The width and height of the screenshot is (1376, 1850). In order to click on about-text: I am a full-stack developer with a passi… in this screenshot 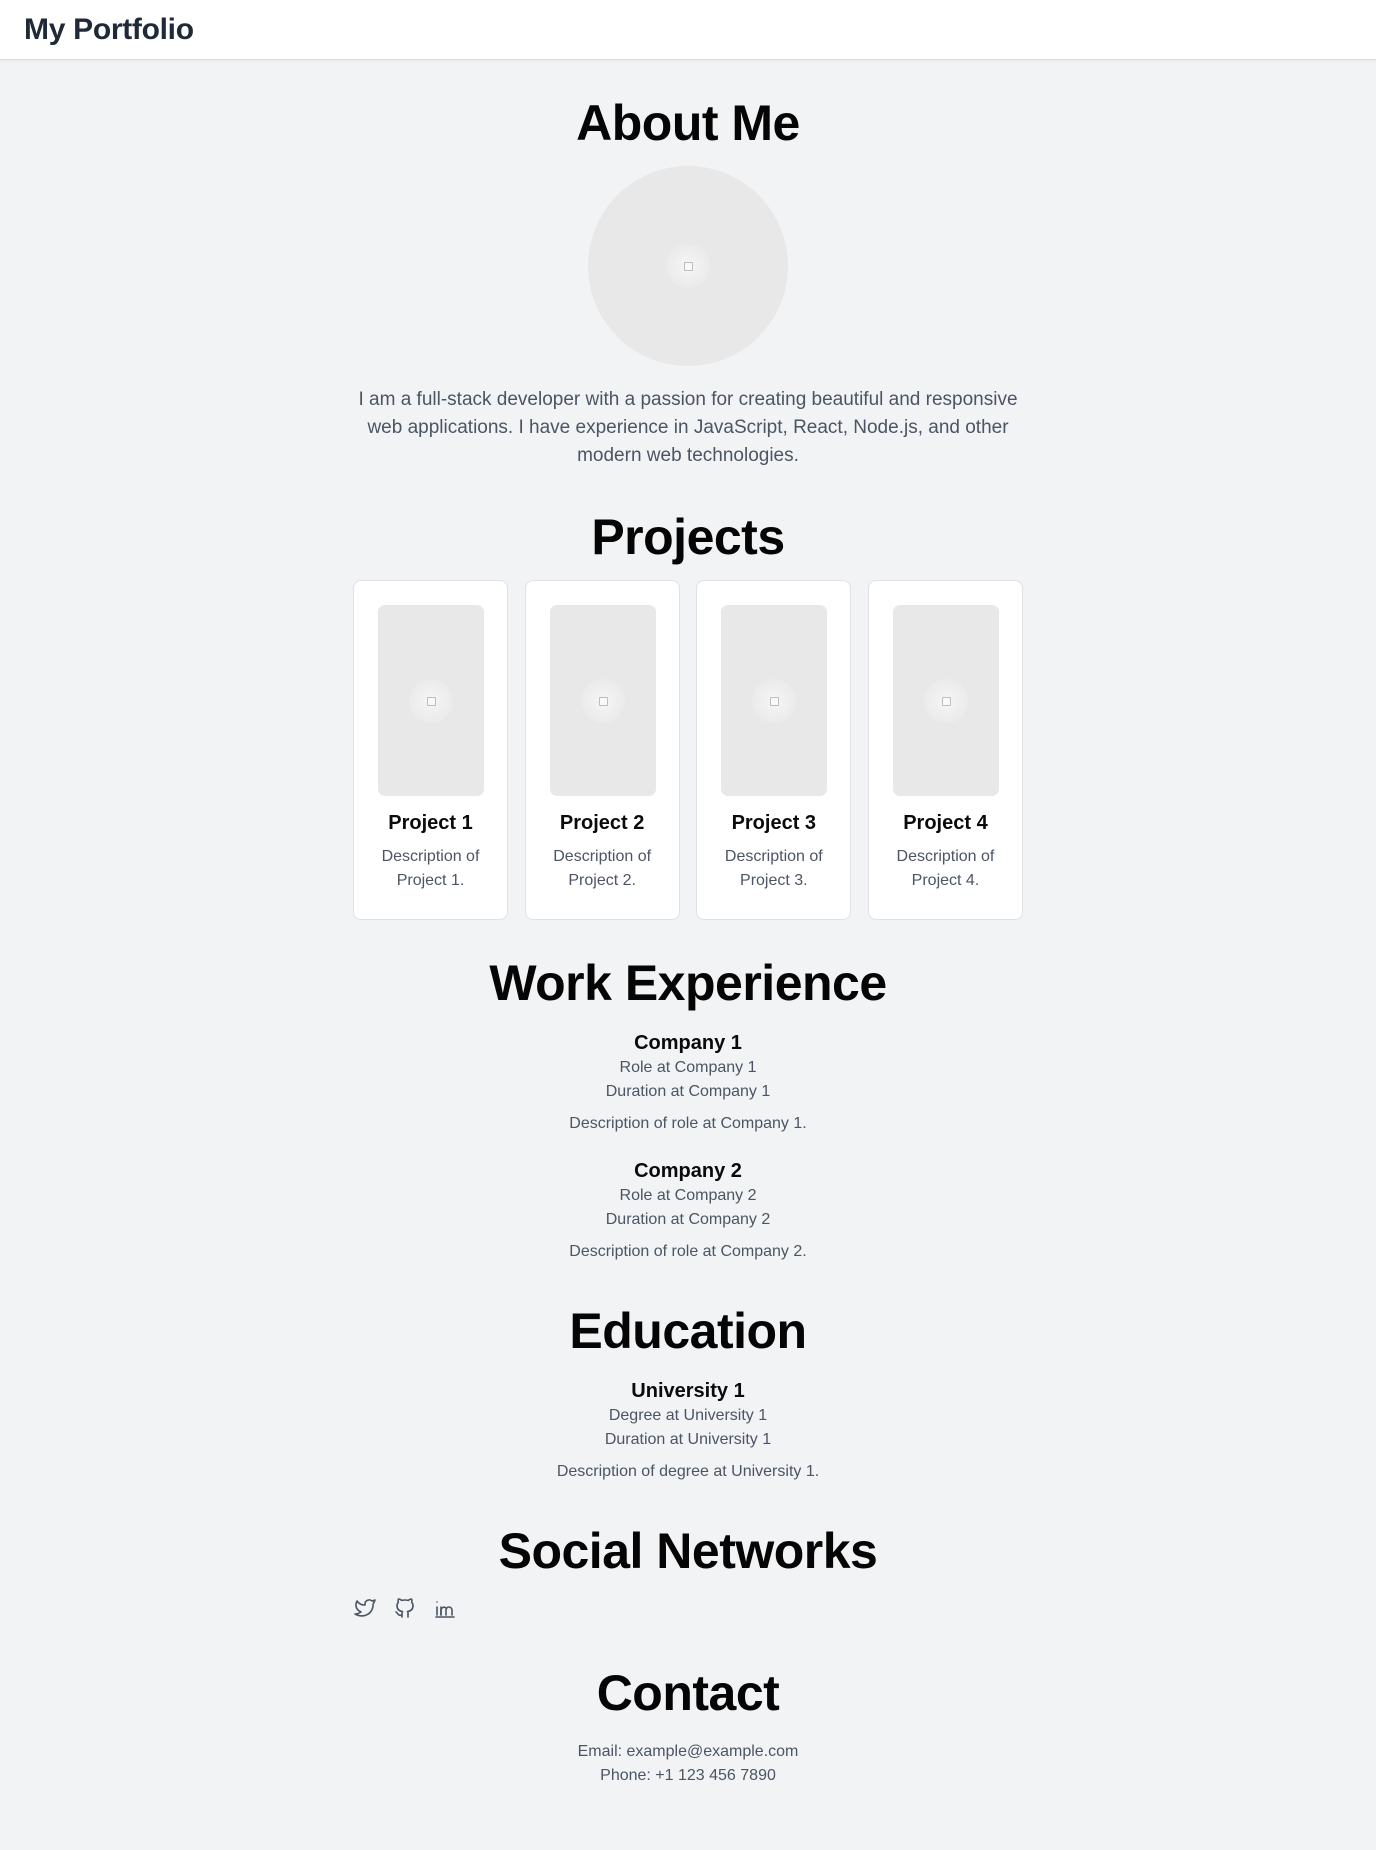, I will do `click(688, 427)`.